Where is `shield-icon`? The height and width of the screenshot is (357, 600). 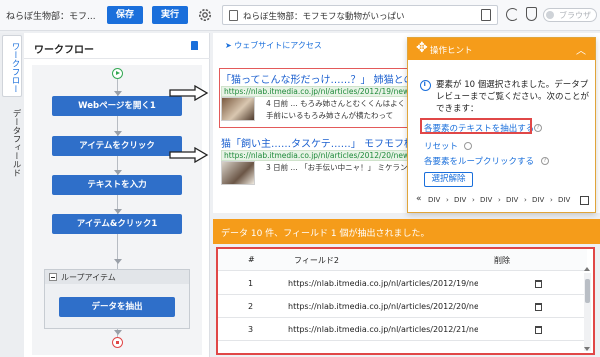
shield-icon is located at coordinates (531, 14).